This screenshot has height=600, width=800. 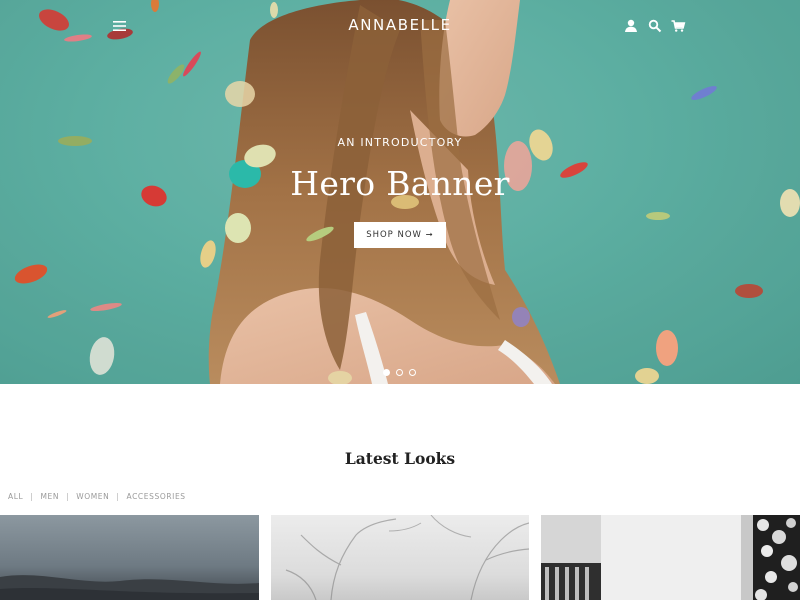 What do you see at coordinates (120, 26) in the screenshot?
I see `hamburger-menu-icon` at bounding box center [120, 26].